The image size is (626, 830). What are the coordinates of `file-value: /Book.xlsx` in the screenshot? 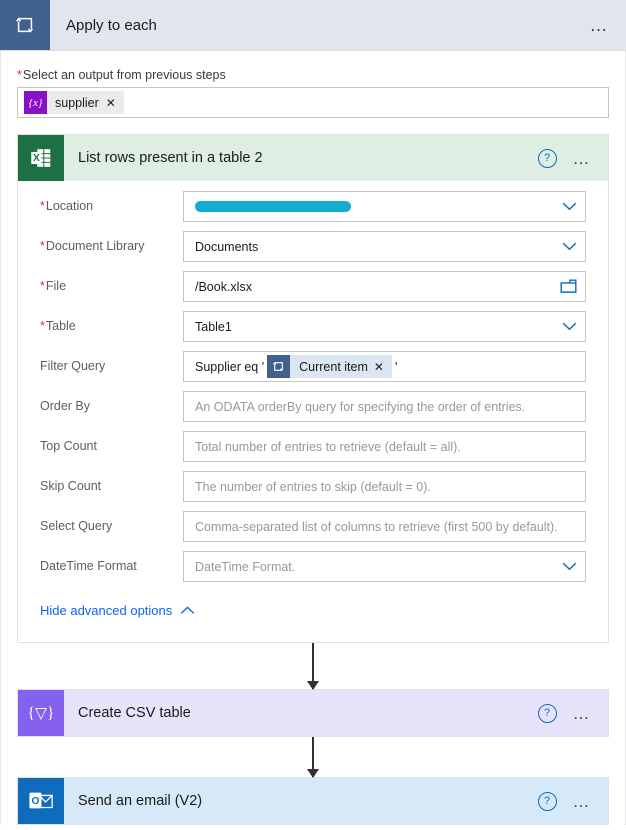 It's located at (223, 286).